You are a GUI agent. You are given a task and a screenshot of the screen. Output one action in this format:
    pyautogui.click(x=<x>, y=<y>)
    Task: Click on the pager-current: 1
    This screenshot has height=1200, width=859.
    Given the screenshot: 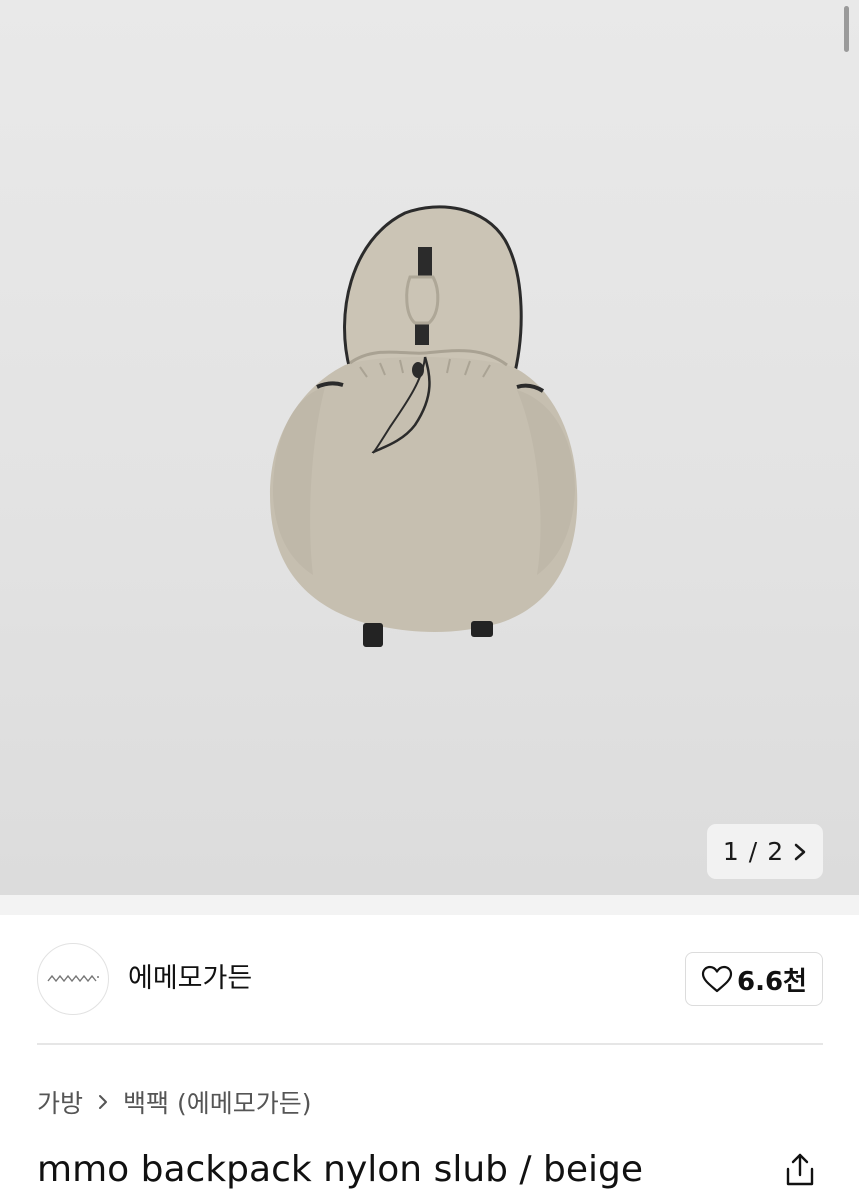 What is the action you would take?
    pyautogui.click(x=730, y=851)
    